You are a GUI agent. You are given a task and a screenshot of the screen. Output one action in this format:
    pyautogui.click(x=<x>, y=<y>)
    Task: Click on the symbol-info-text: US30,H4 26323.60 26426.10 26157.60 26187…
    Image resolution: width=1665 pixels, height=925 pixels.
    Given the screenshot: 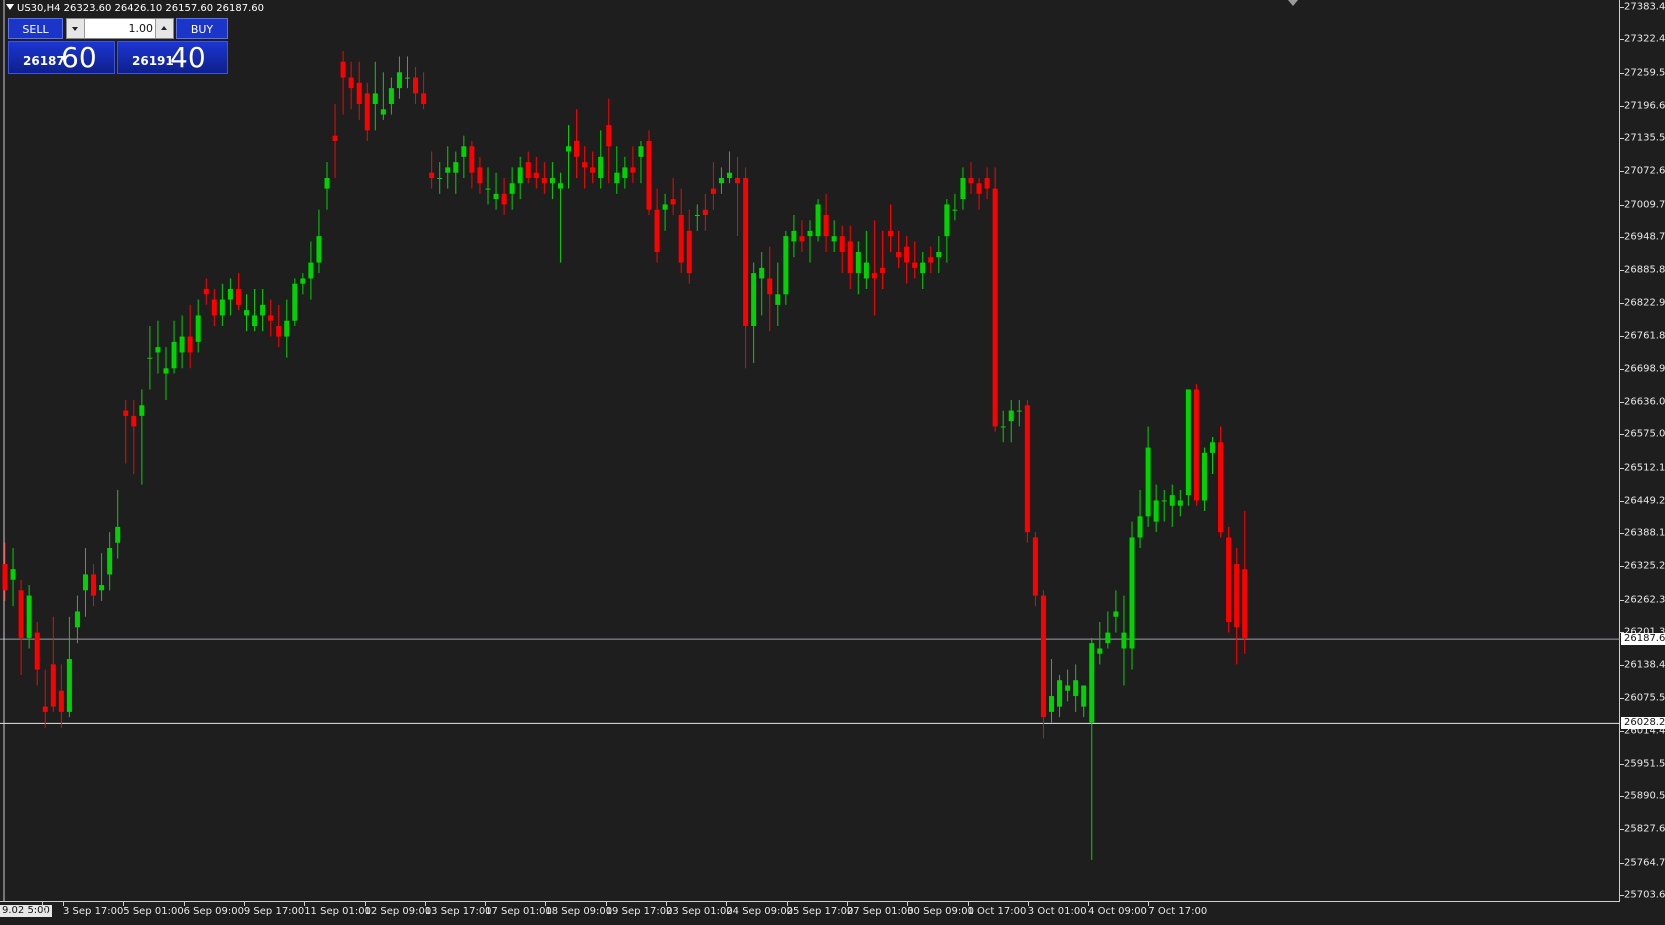 What is the action you would take?
    pyautogui.click(x=141, y=8)
    